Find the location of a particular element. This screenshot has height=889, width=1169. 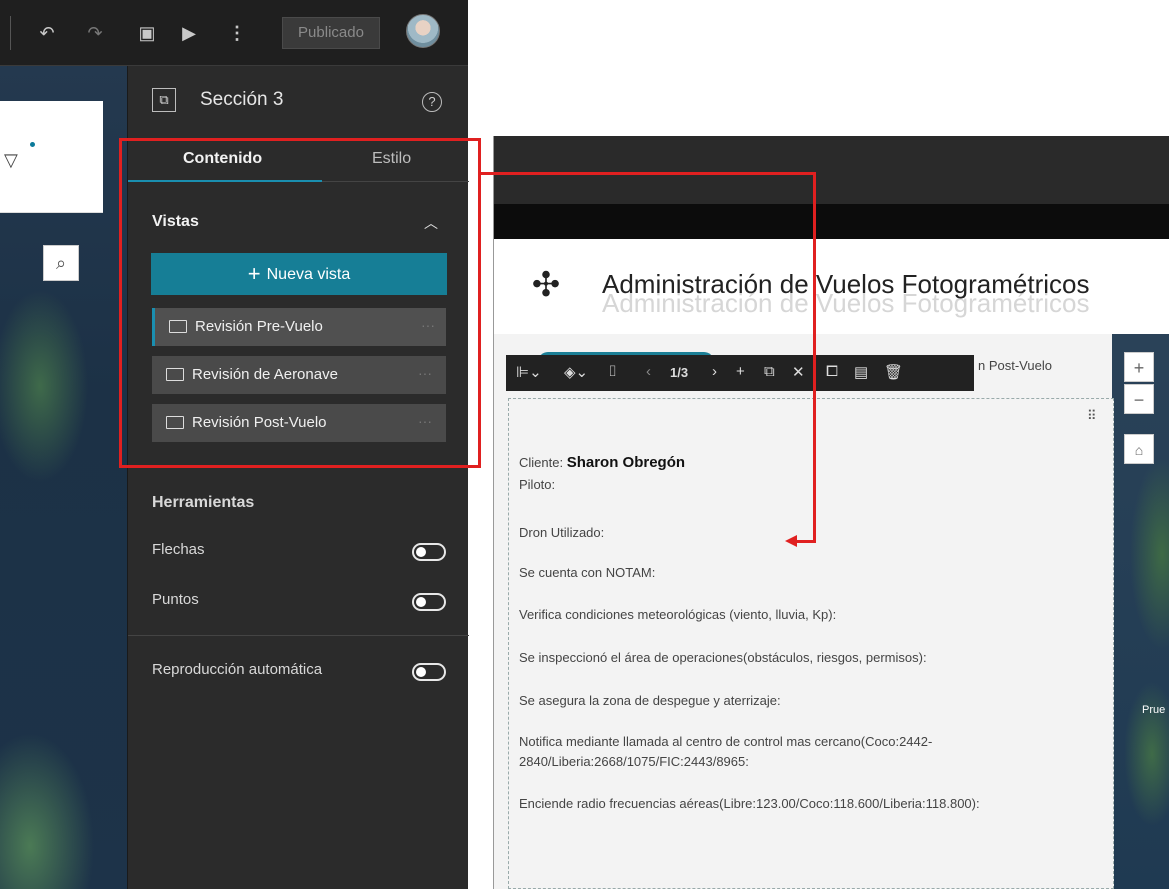

align-icon: ⊫⌄ is located at coordinates (529, 372).